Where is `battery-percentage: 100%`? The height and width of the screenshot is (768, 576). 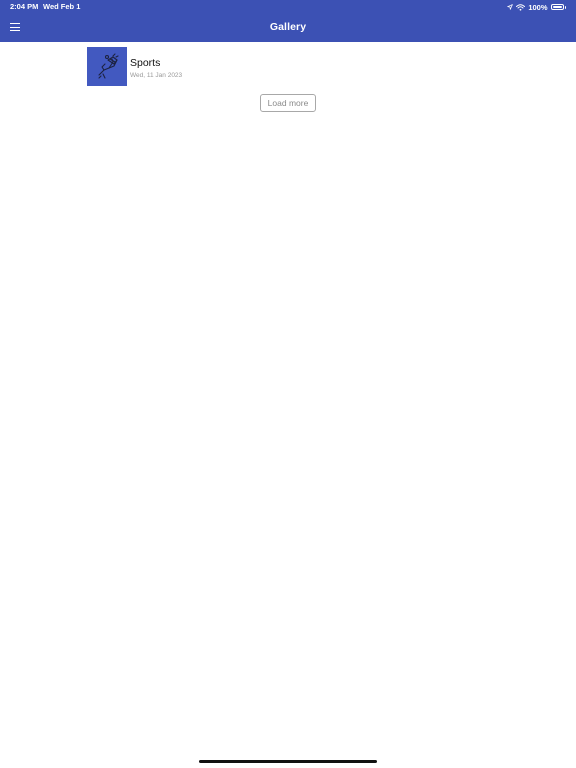
battery-percentage: 100% is located at coordinates (538, 7).